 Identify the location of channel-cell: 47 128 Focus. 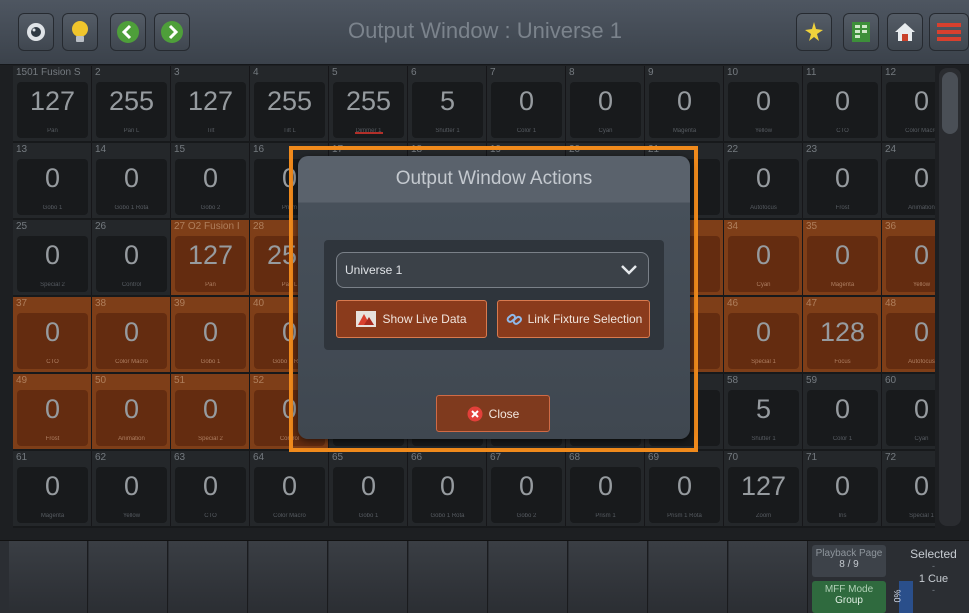
(842, 334).